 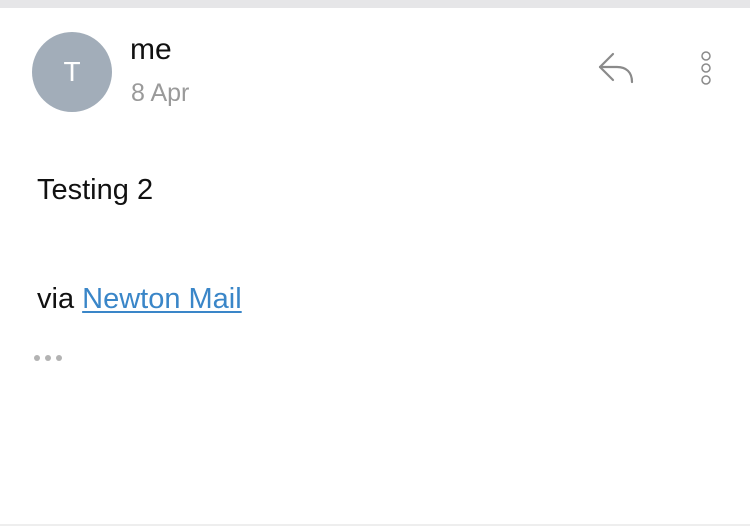 I want to click on avatar-initial: T, so click(x=72, y=71).